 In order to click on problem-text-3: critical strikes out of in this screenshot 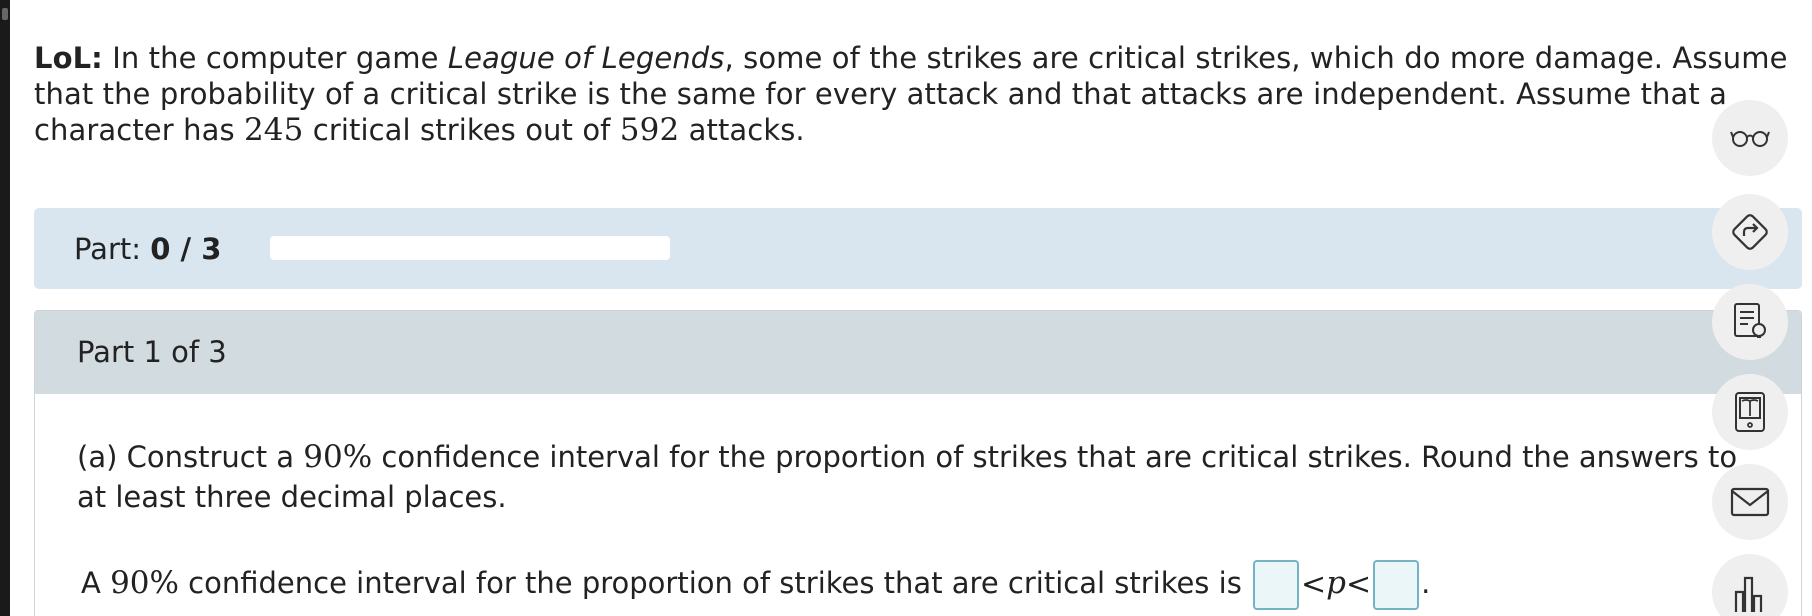, I will do `click(461, 130)`.